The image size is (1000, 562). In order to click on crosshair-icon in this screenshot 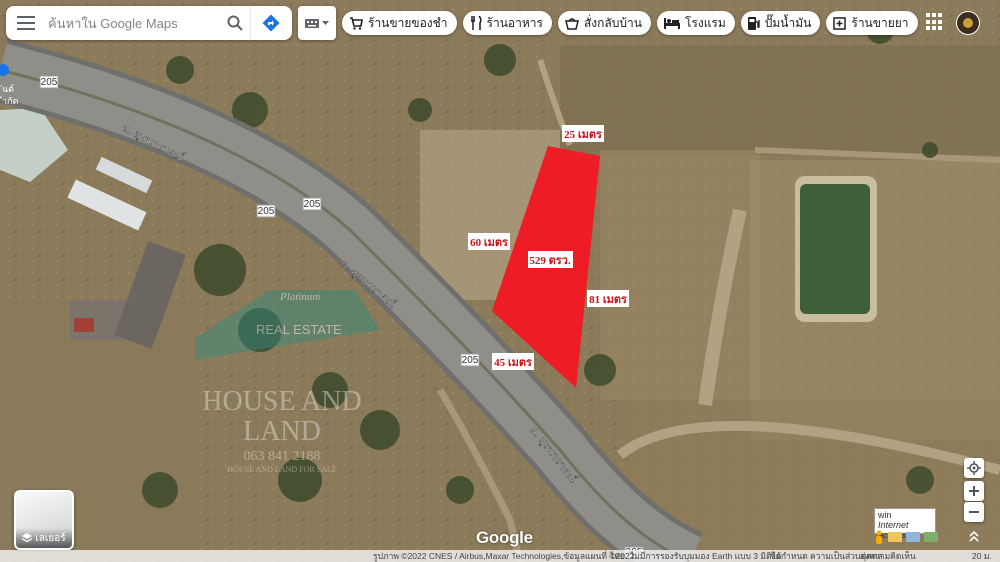, I will do `click(974, 468)`.